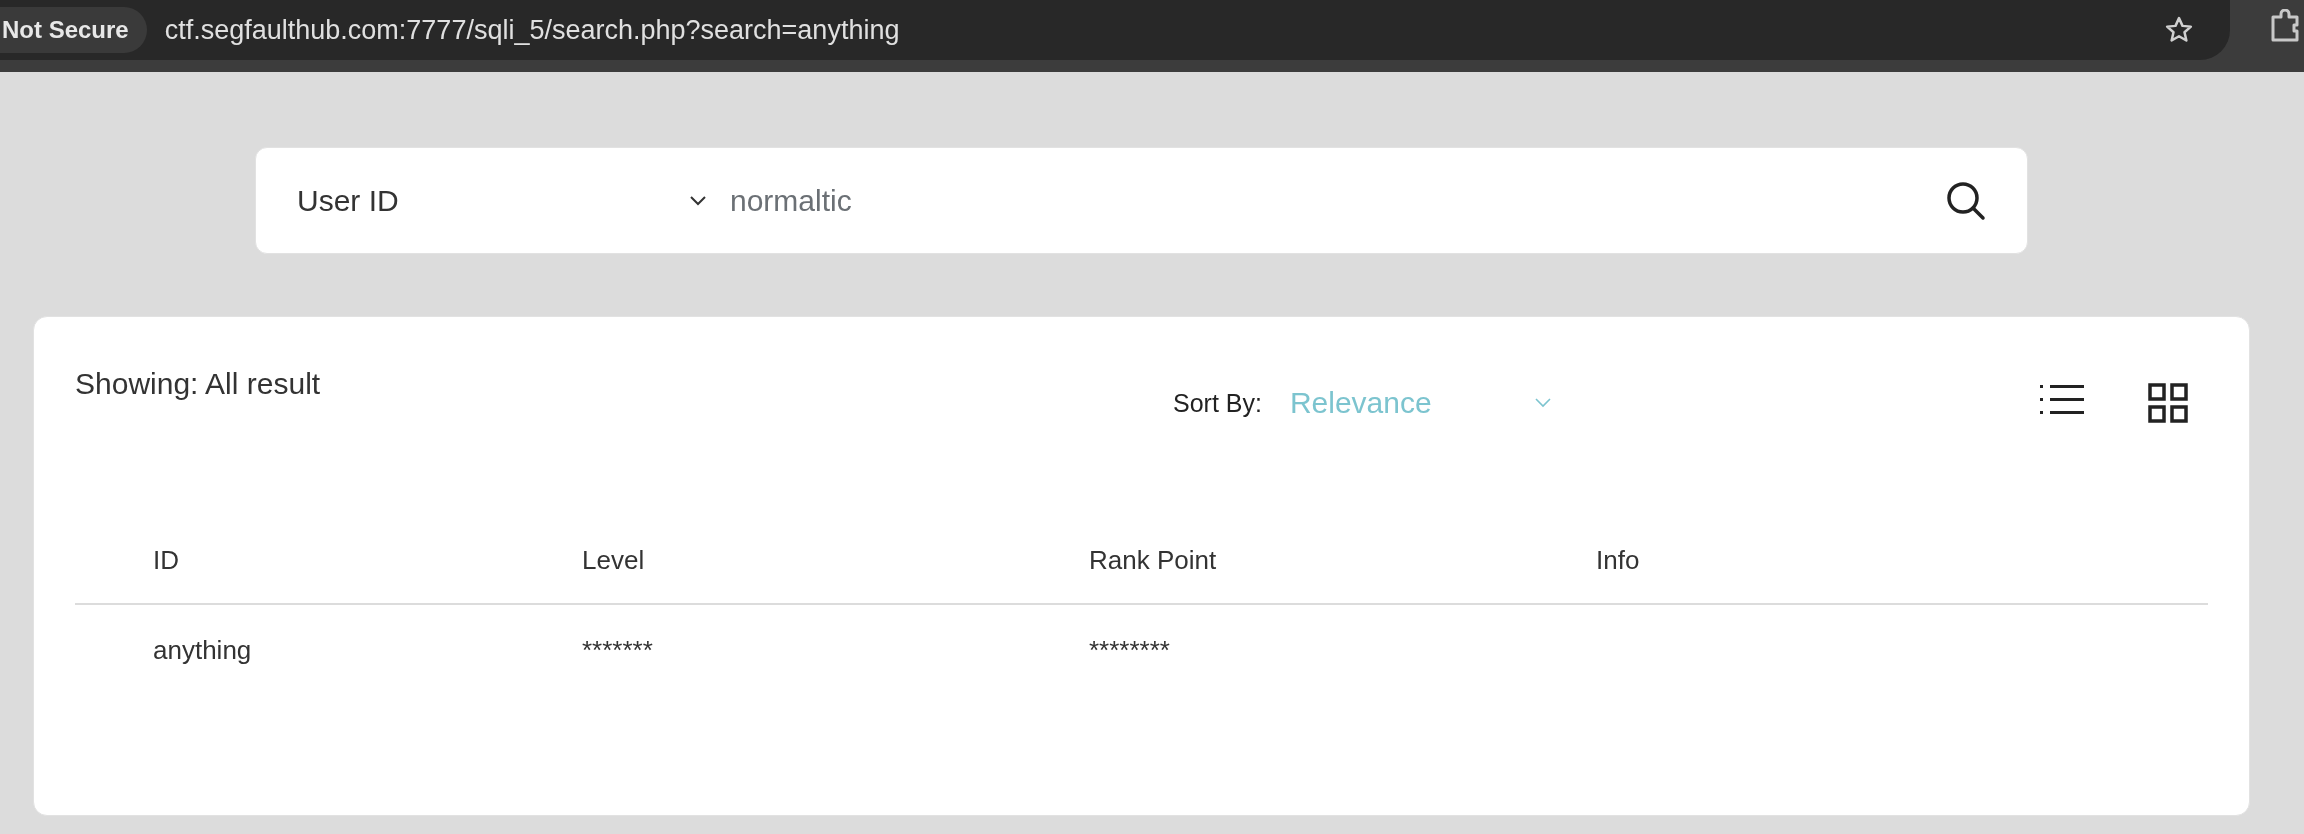  Describe the element at coordinates (1342, 560) in the screenshot. I see `column-header: Rank Point` at that location.